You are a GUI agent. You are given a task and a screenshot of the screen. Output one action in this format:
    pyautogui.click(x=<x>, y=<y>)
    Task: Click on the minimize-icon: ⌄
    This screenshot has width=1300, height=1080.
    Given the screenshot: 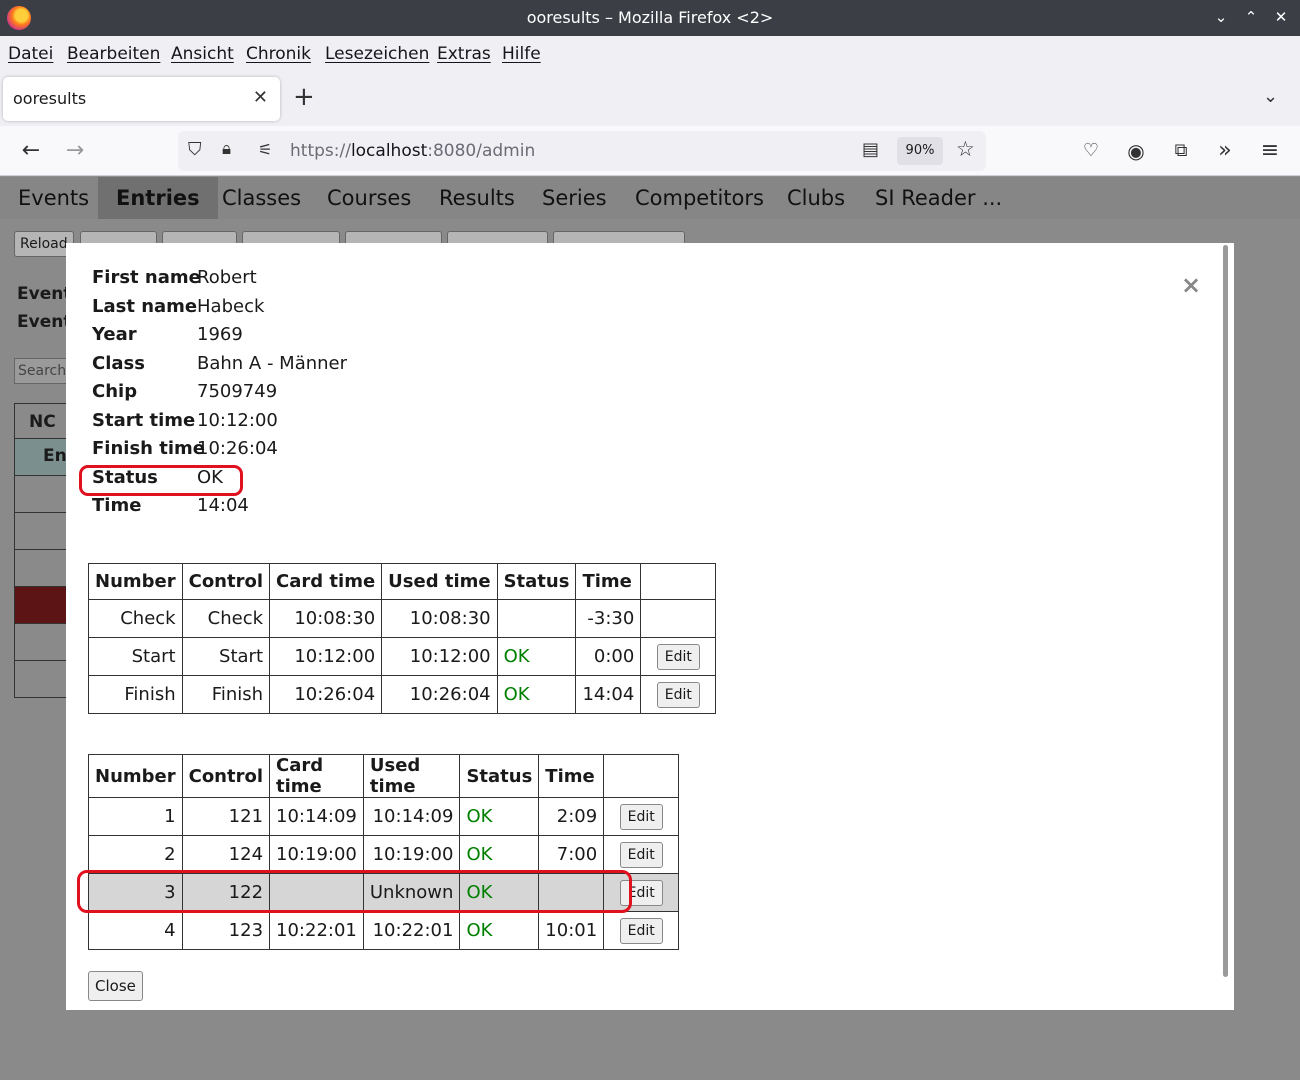 What is the action you would take?
    pyautogui.click(x=1221, y=17)
    